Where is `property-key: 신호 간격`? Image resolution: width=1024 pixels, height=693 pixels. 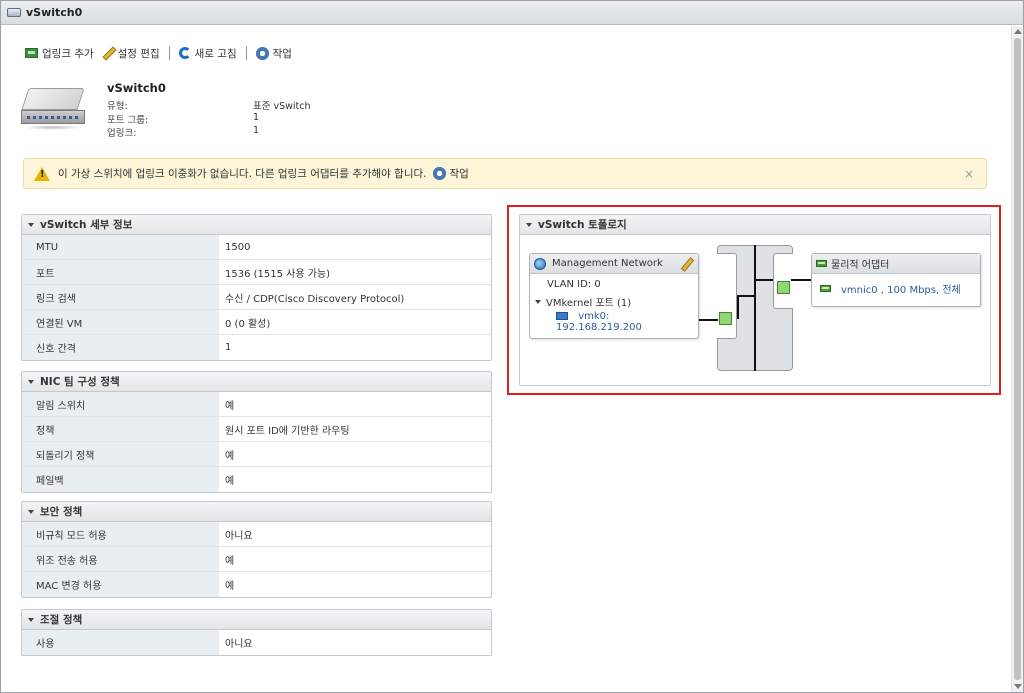
property-key: 신호 간격 is located at coordinates (120, 347).